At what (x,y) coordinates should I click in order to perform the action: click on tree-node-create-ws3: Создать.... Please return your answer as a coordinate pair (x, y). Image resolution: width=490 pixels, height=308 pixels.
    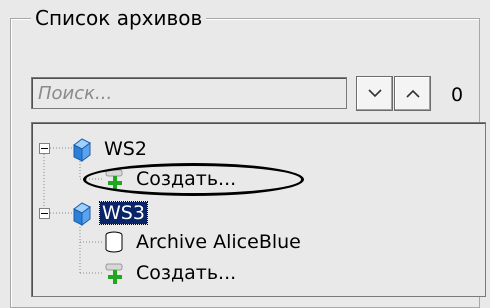
    Looking at the image, I should click on (170, 273).